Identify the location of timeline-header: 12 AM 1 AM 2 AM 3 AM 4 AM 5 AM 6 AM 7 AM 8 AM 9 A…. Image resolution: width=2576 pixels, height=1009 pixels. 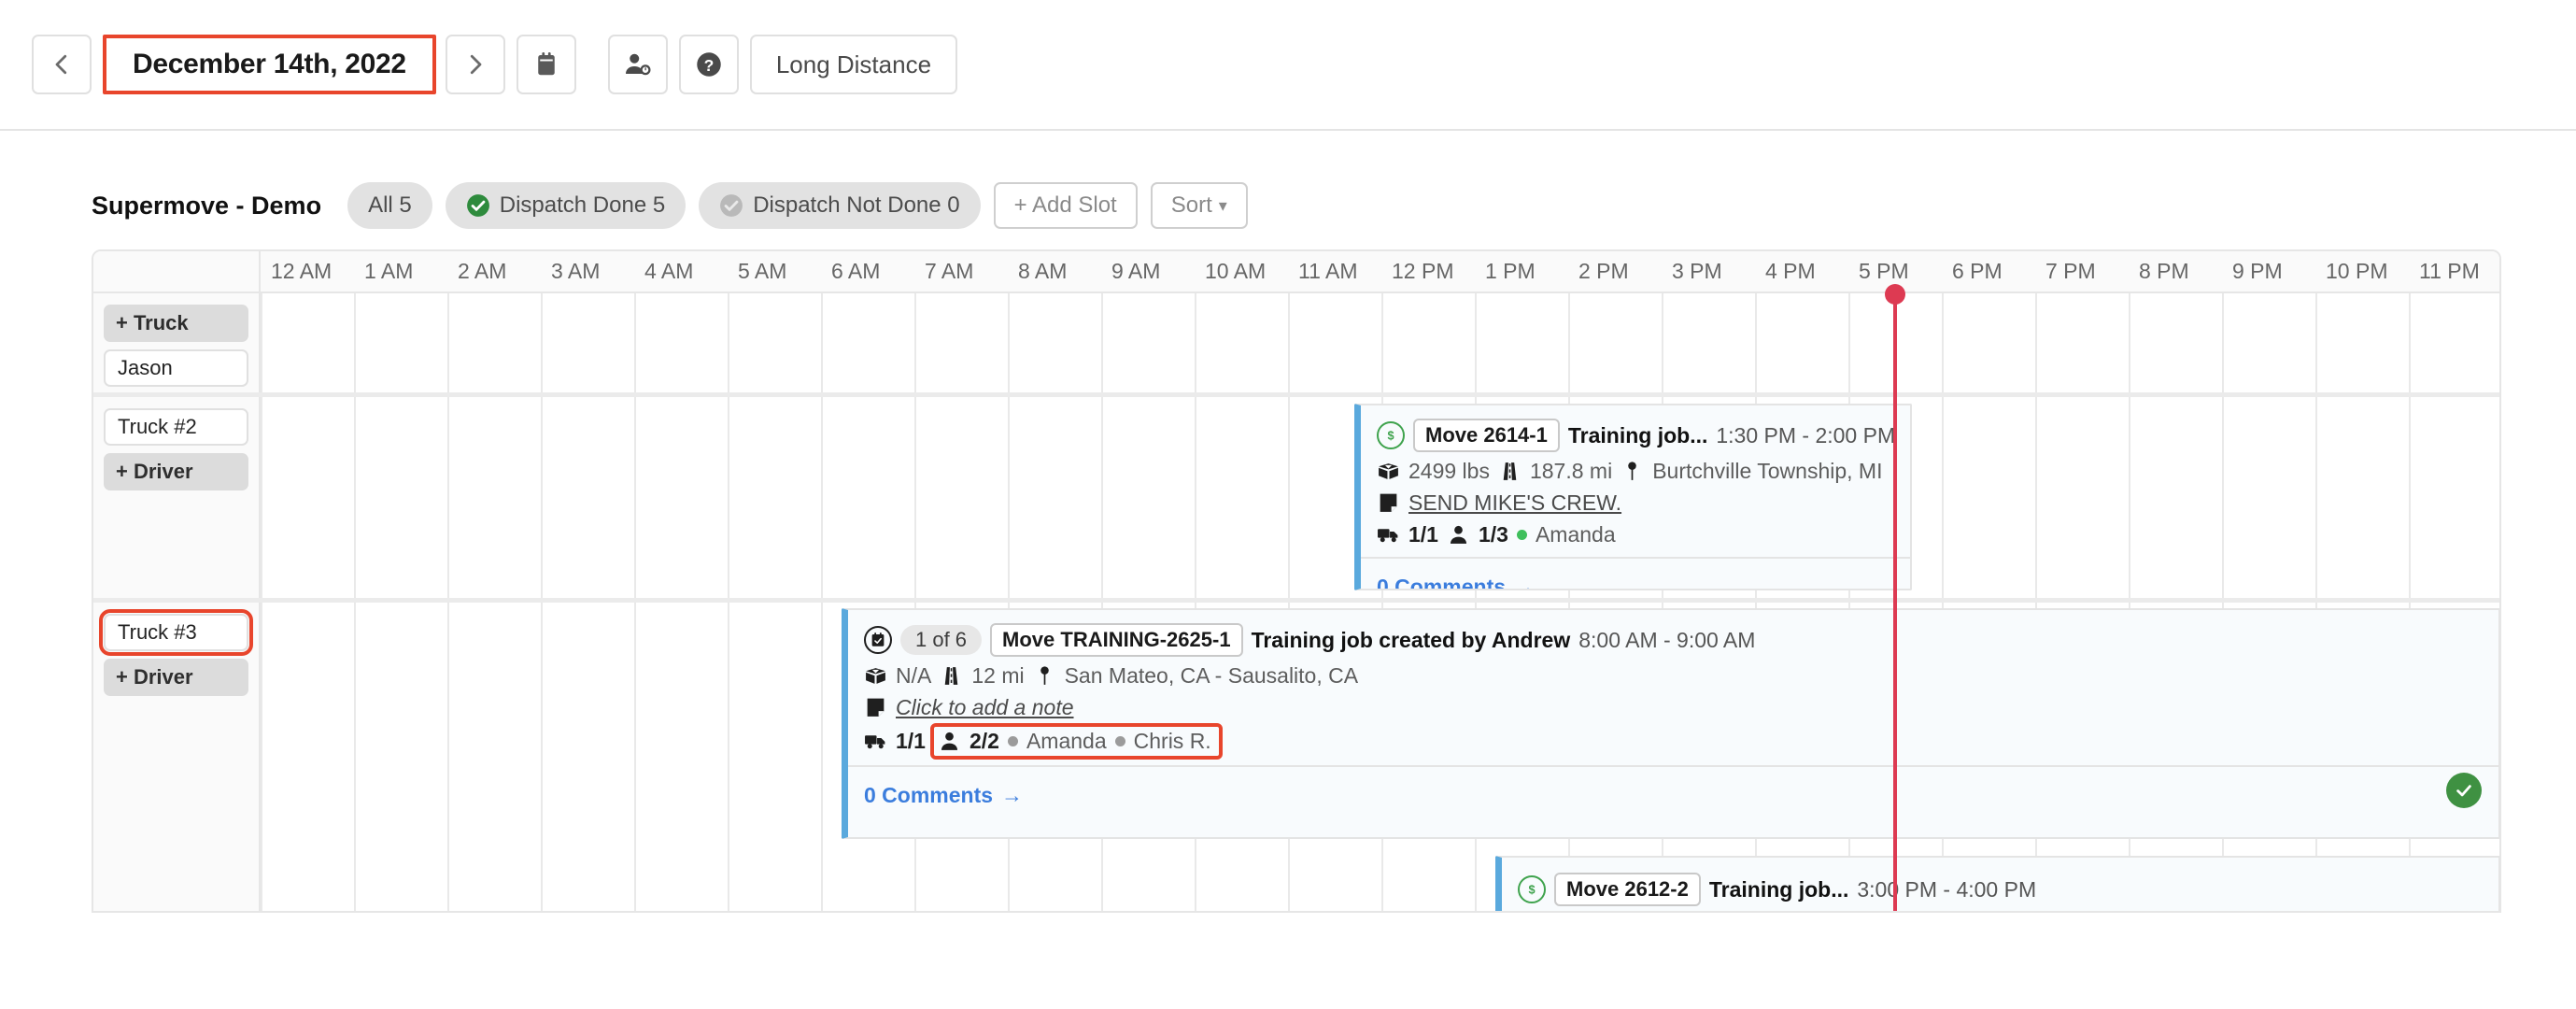
(1296, 272).